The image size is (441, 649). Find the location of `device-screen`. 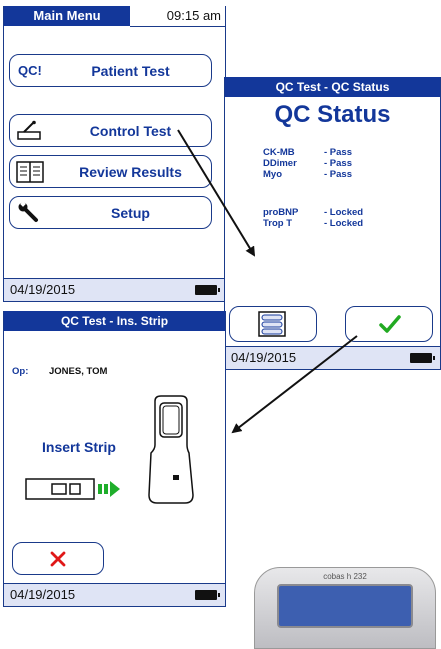

device-screen is located at coordinates (345, 606).